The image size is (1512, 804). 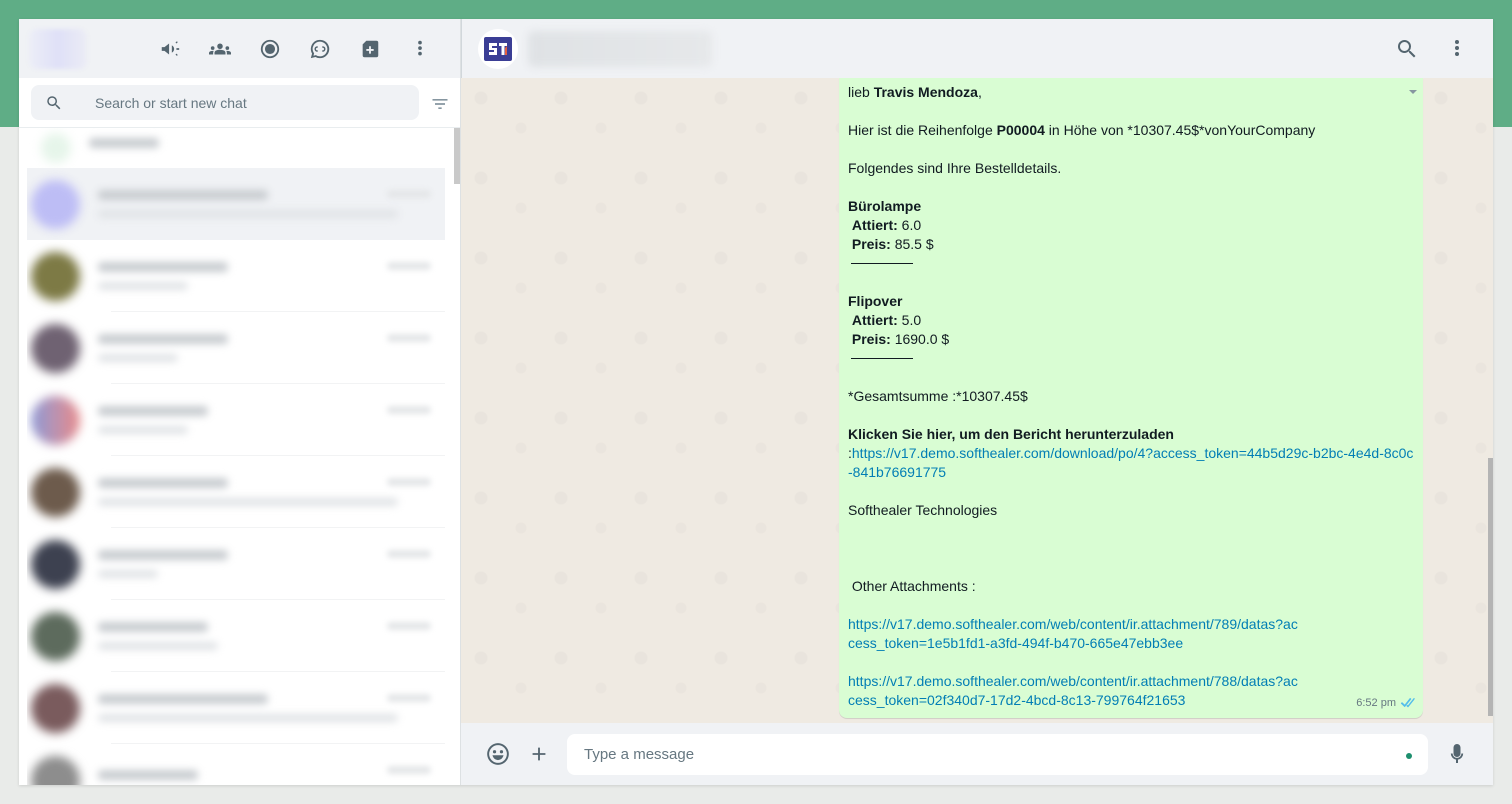 I want to click on double-check-read-icon, so click(x=1407, y=703).